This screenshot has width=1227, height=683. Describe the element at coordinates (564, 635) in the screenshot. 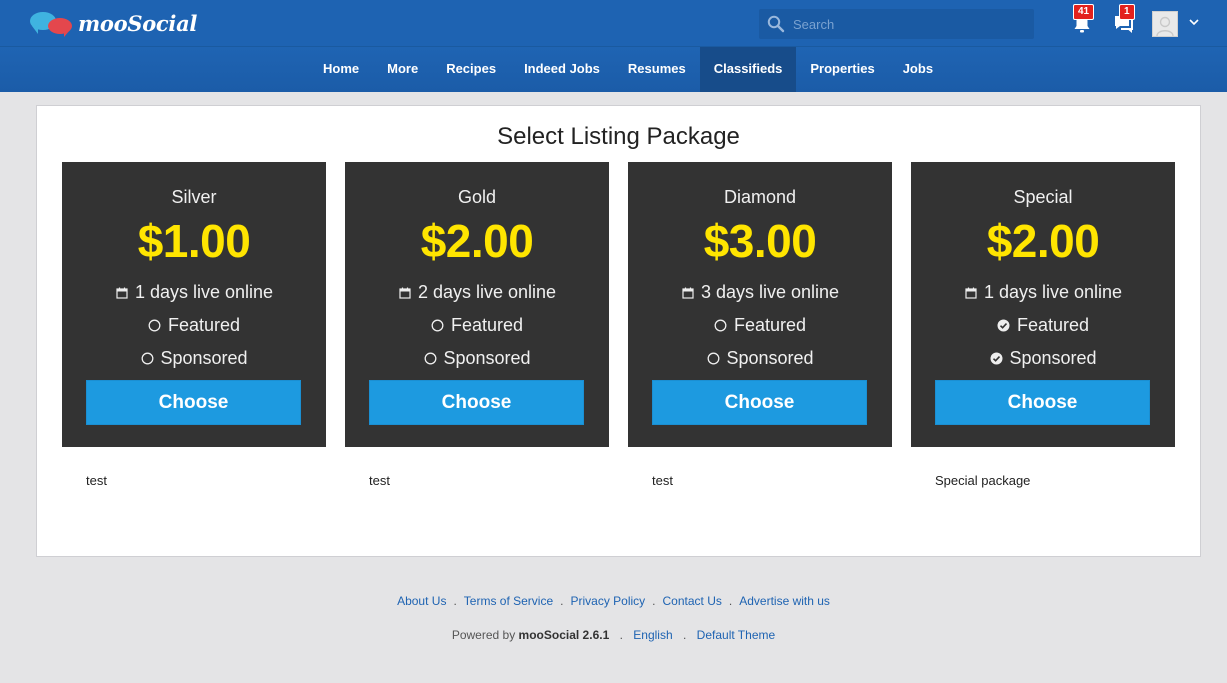

I see `brand-version: mooSocial 2.6.1` at that location.